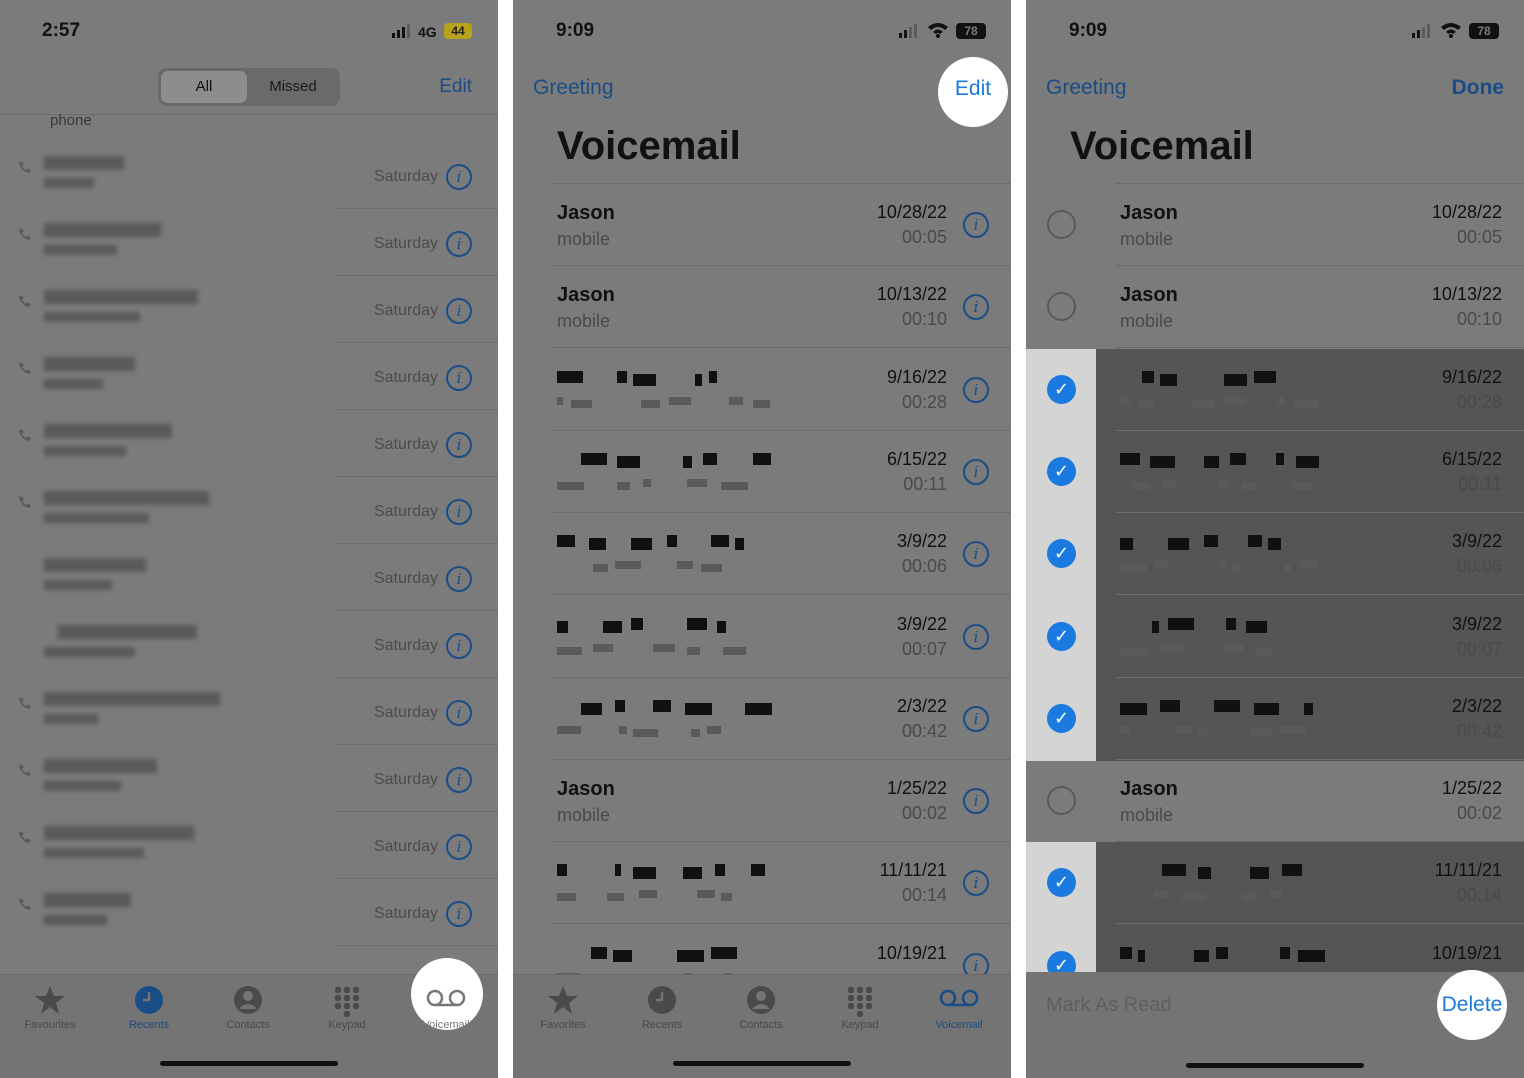  Describe the element at coordinates (1275, 555) in the screenshot. I see `voicemail-row: 3/9/22 00:06 ✓` at that location.